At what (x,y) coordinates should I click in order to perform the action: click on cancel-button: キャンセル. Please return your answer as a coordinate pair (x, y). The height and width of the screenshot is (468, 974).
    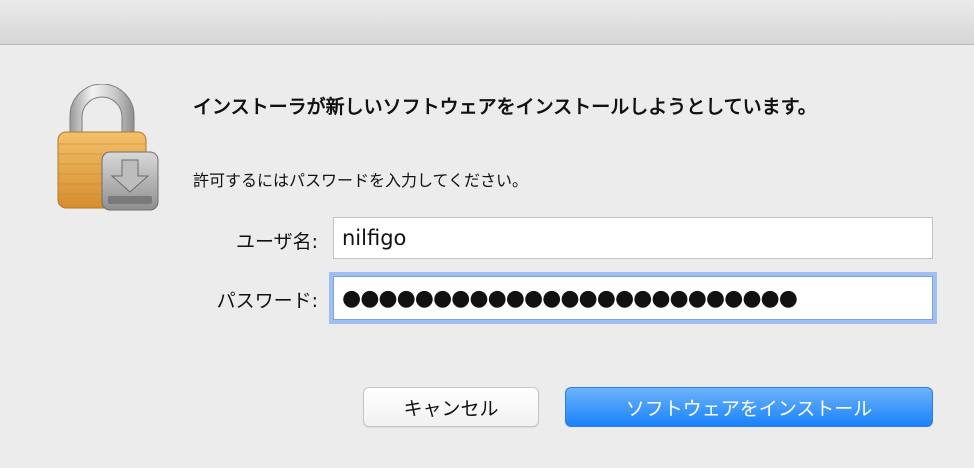
    Looking at the image, I should click on (451, 407).